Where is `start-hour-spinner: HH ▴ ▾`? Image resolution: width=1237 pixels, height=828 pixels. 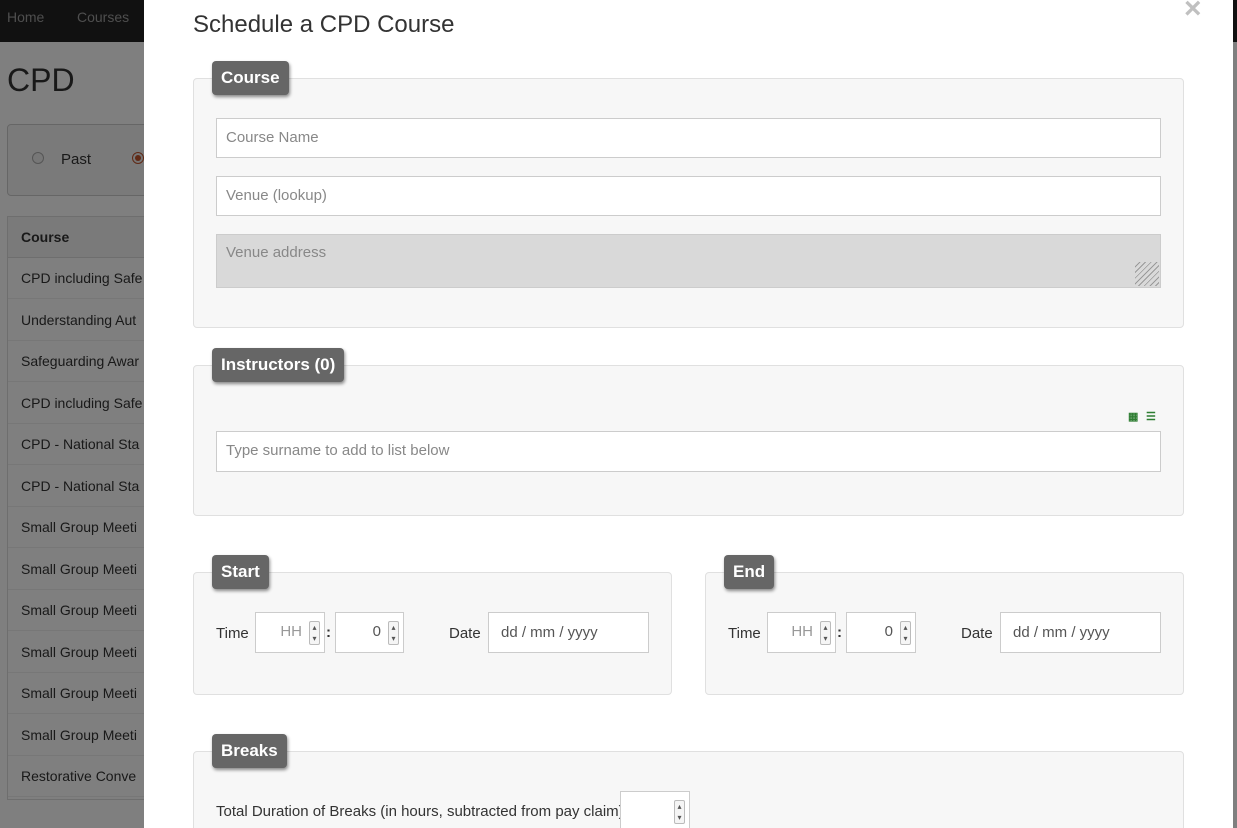 start-hour-spinner: HH ▴ ▾ is located at coordinates (290, 632).